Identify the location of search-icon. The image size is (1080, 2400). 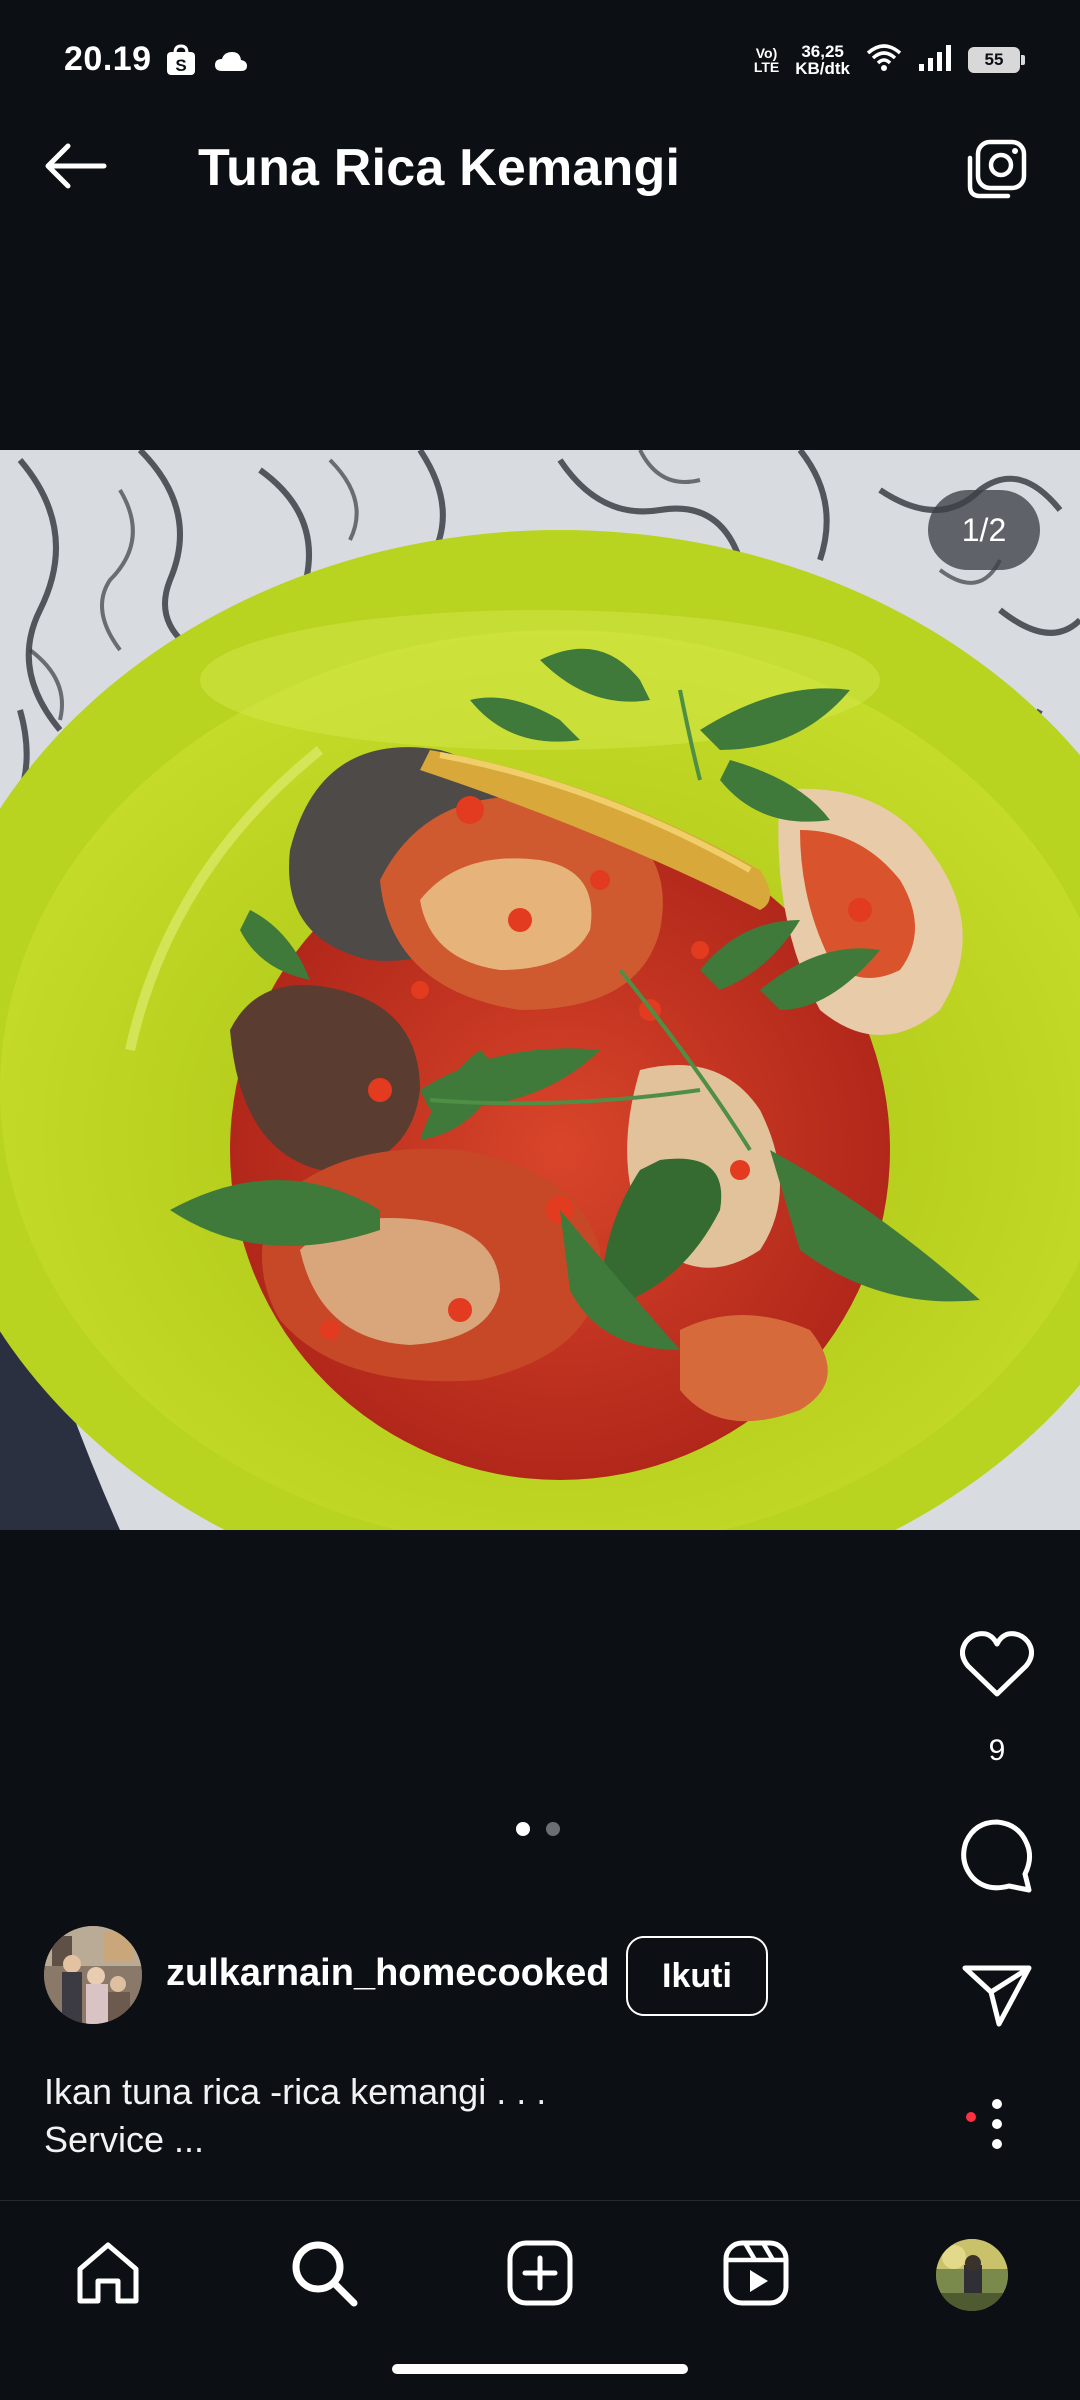
(324, 2275).